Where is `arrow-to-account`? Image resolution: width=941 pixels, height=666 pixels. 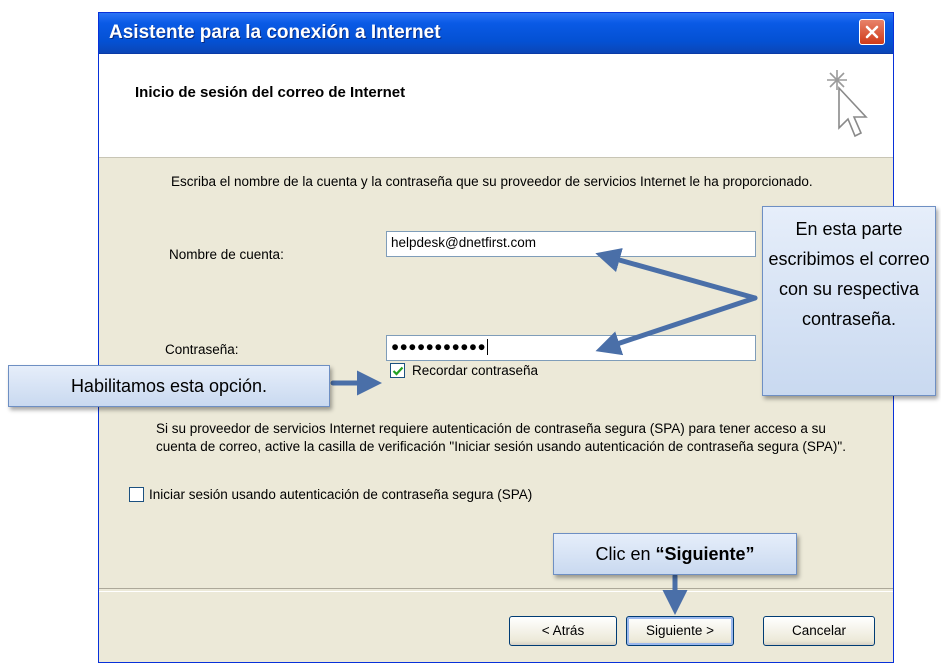 arrow-to-account is located at coordinates (676, 274).